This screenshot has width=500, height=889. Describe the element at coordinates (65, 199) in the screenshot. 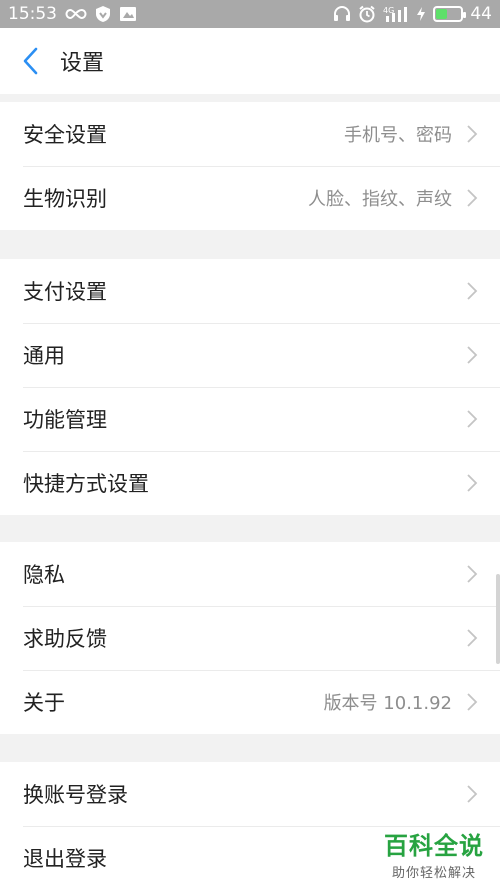

I see `menu-item-label: 生物识别` at that location.